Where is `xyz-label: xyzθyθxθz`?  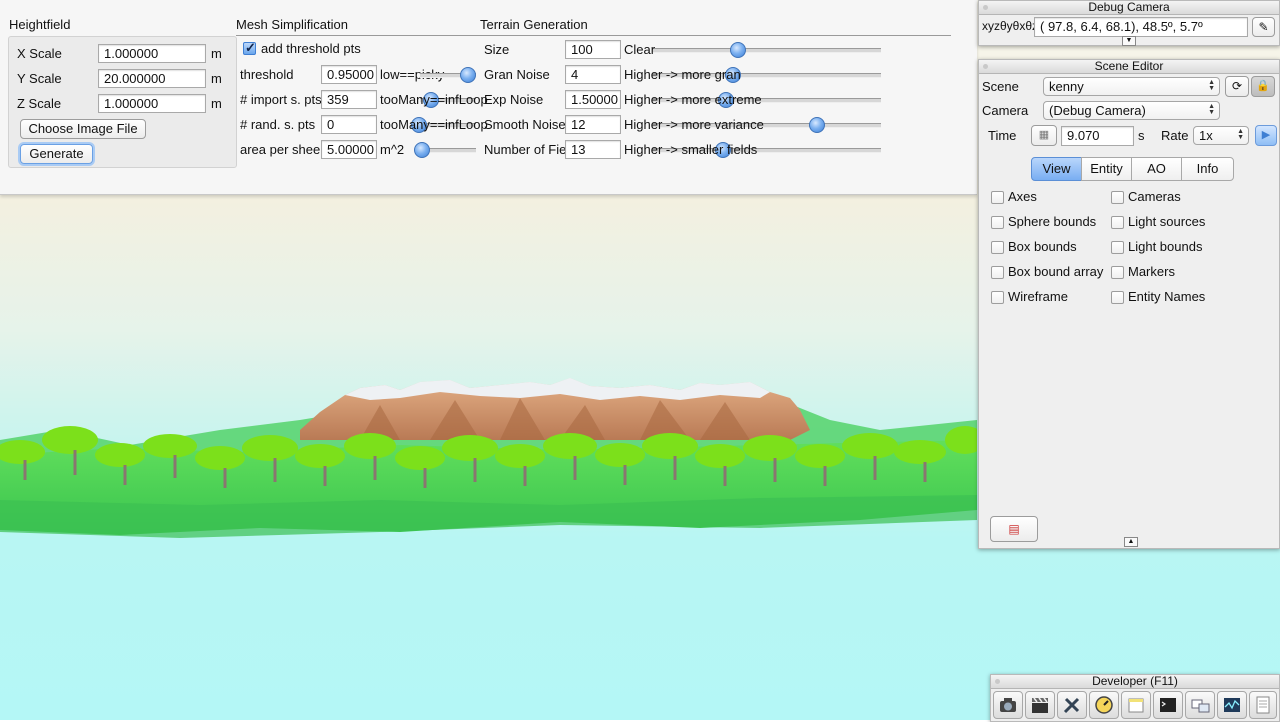
xyz-label: xyzθyθxθz is located at coordinates (1010, 26).